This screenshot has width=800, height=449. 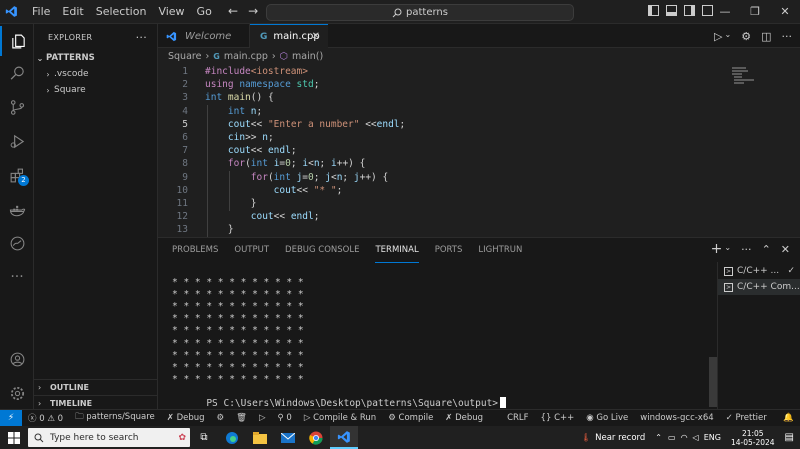 What do you see at coordinates (95, 58) in the screenshot?
I see `folder-root-patterns: ⌄ PATTERNS` at bounding box center [95, 58].